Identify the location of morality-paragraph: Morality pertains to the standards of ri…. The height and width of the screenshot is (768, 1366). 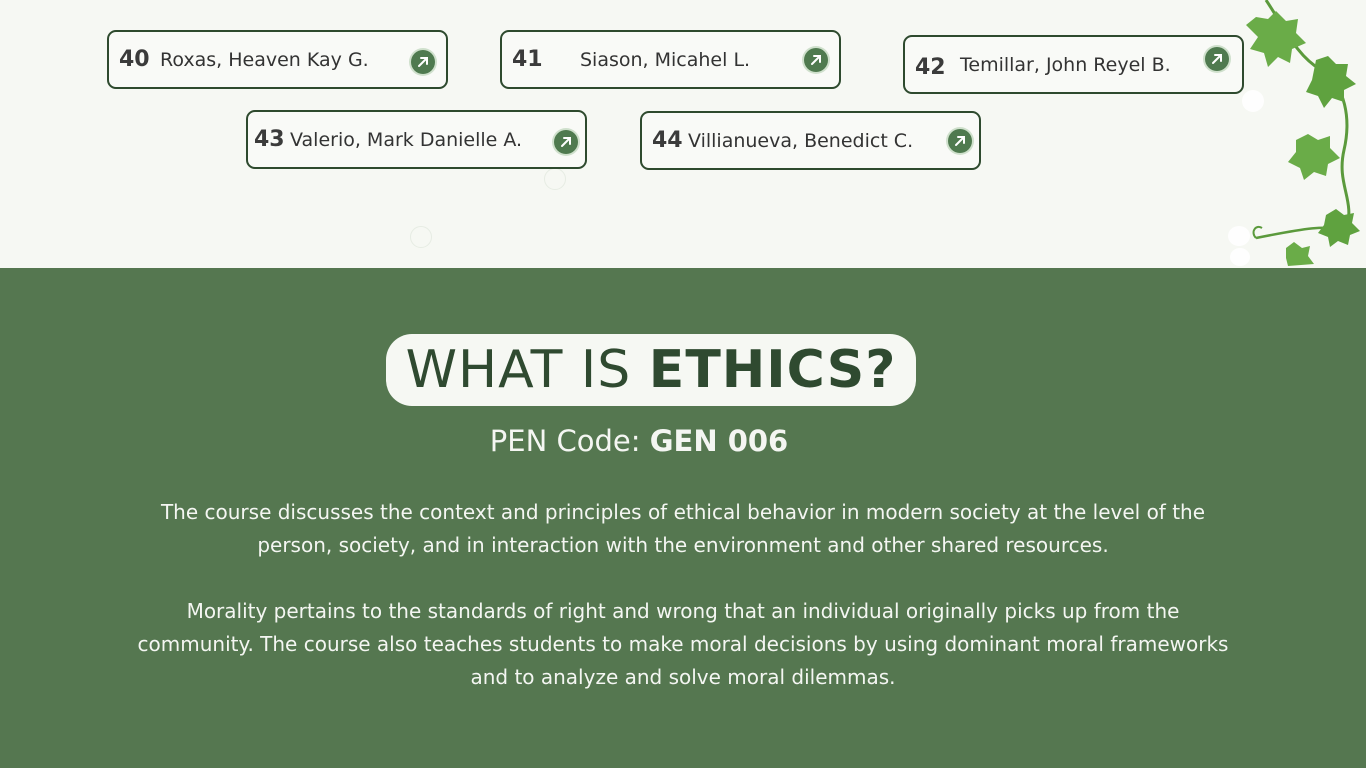
(683, 644).